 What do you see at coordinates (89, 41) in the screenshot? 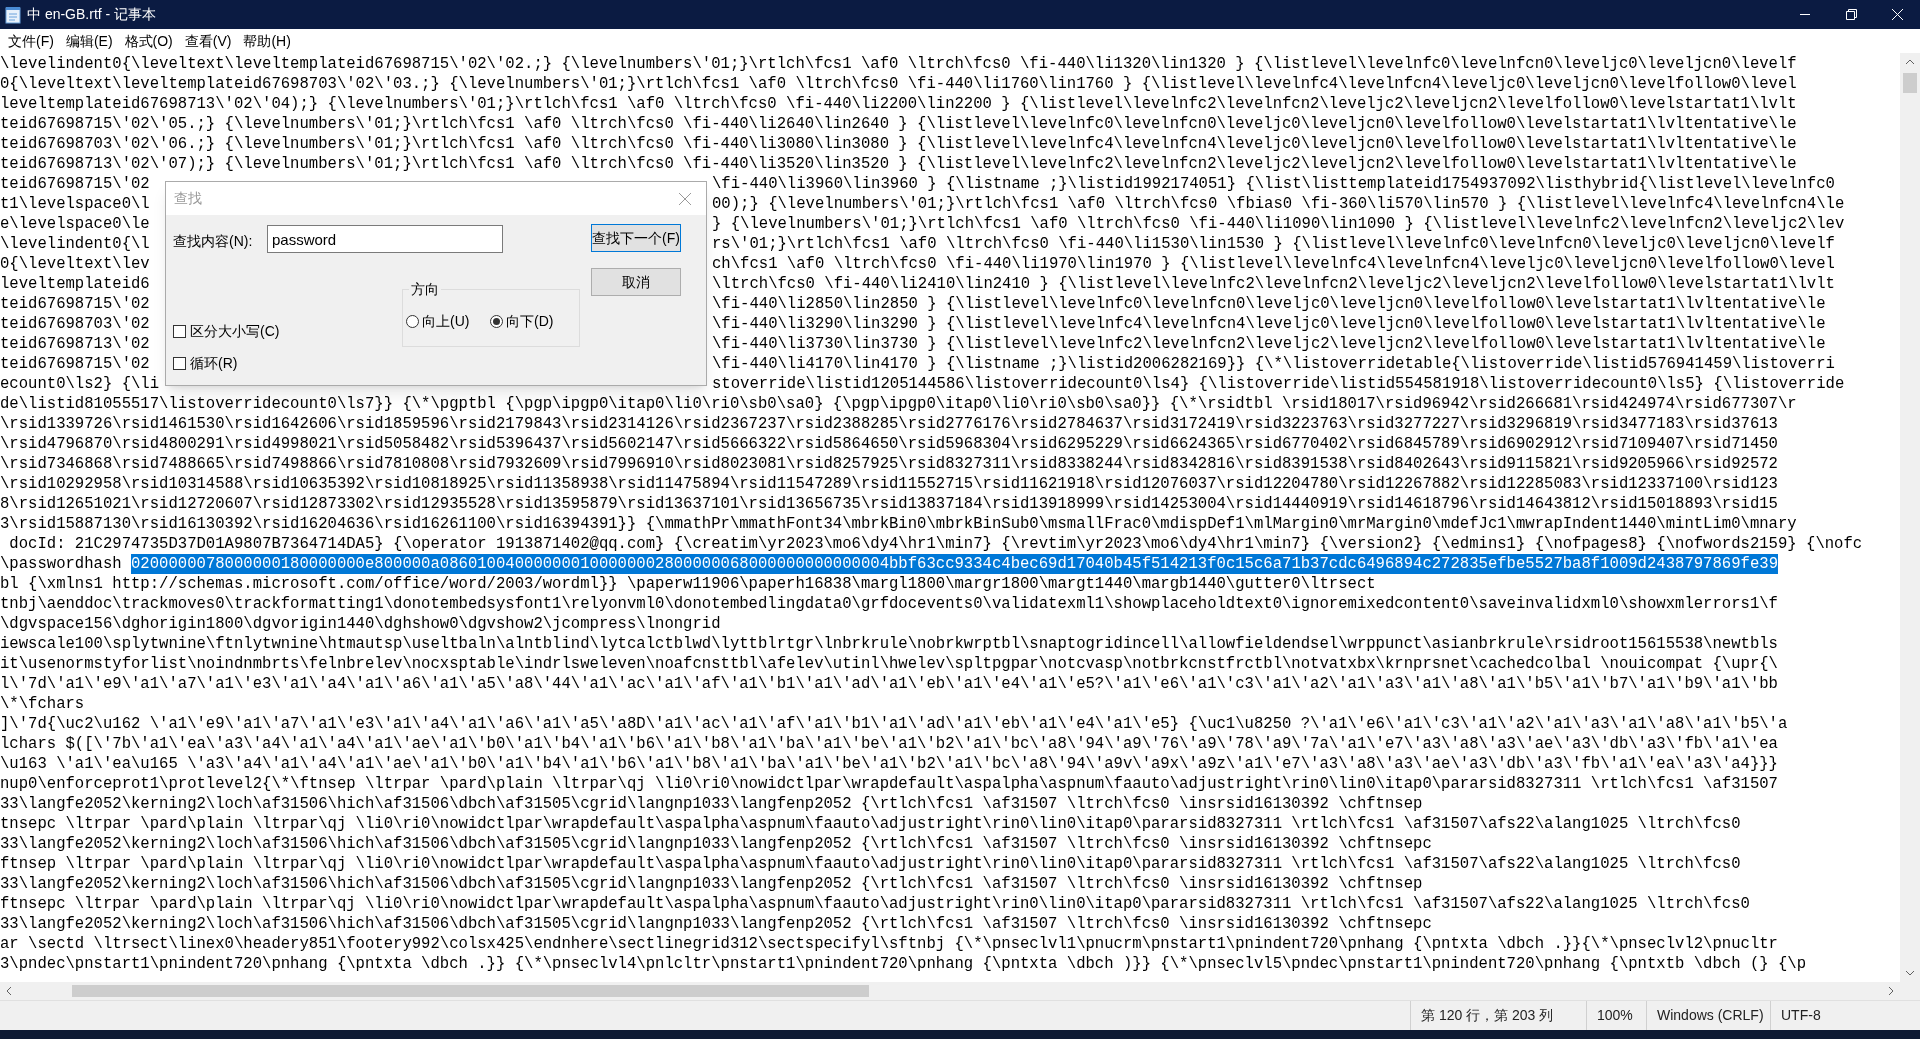
I see `menu-item: 编辑(E)` at bounding box center [89, 41].